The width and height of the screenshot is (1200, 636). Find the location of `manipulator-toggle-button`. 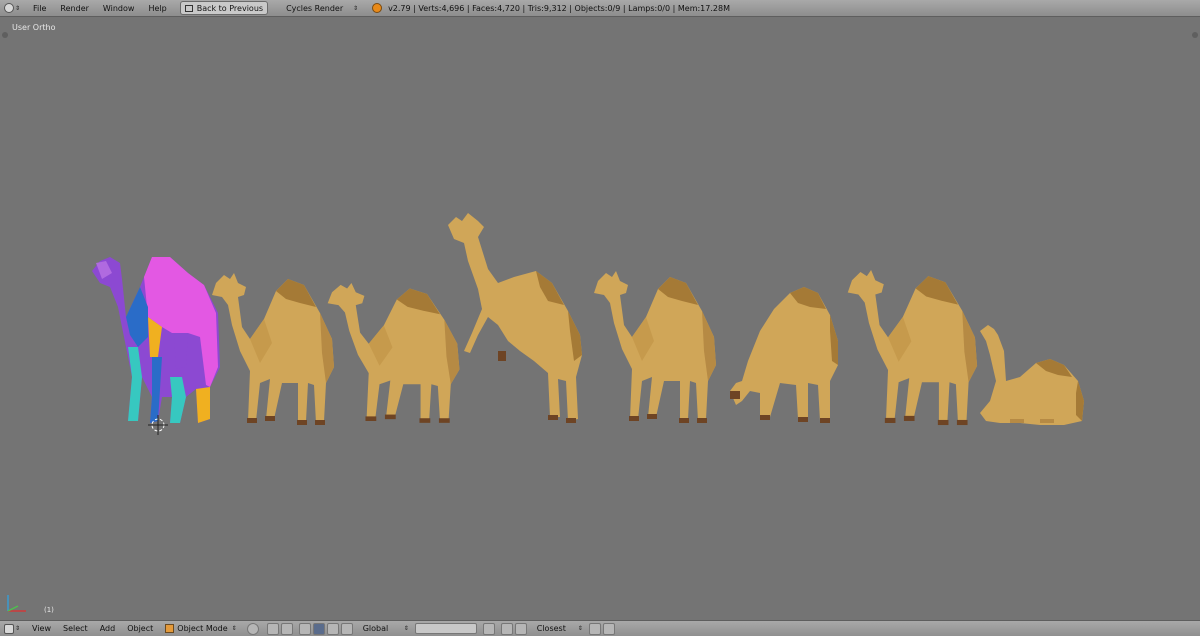

manipulator-toggle-button is located at coordinates (286, 628).